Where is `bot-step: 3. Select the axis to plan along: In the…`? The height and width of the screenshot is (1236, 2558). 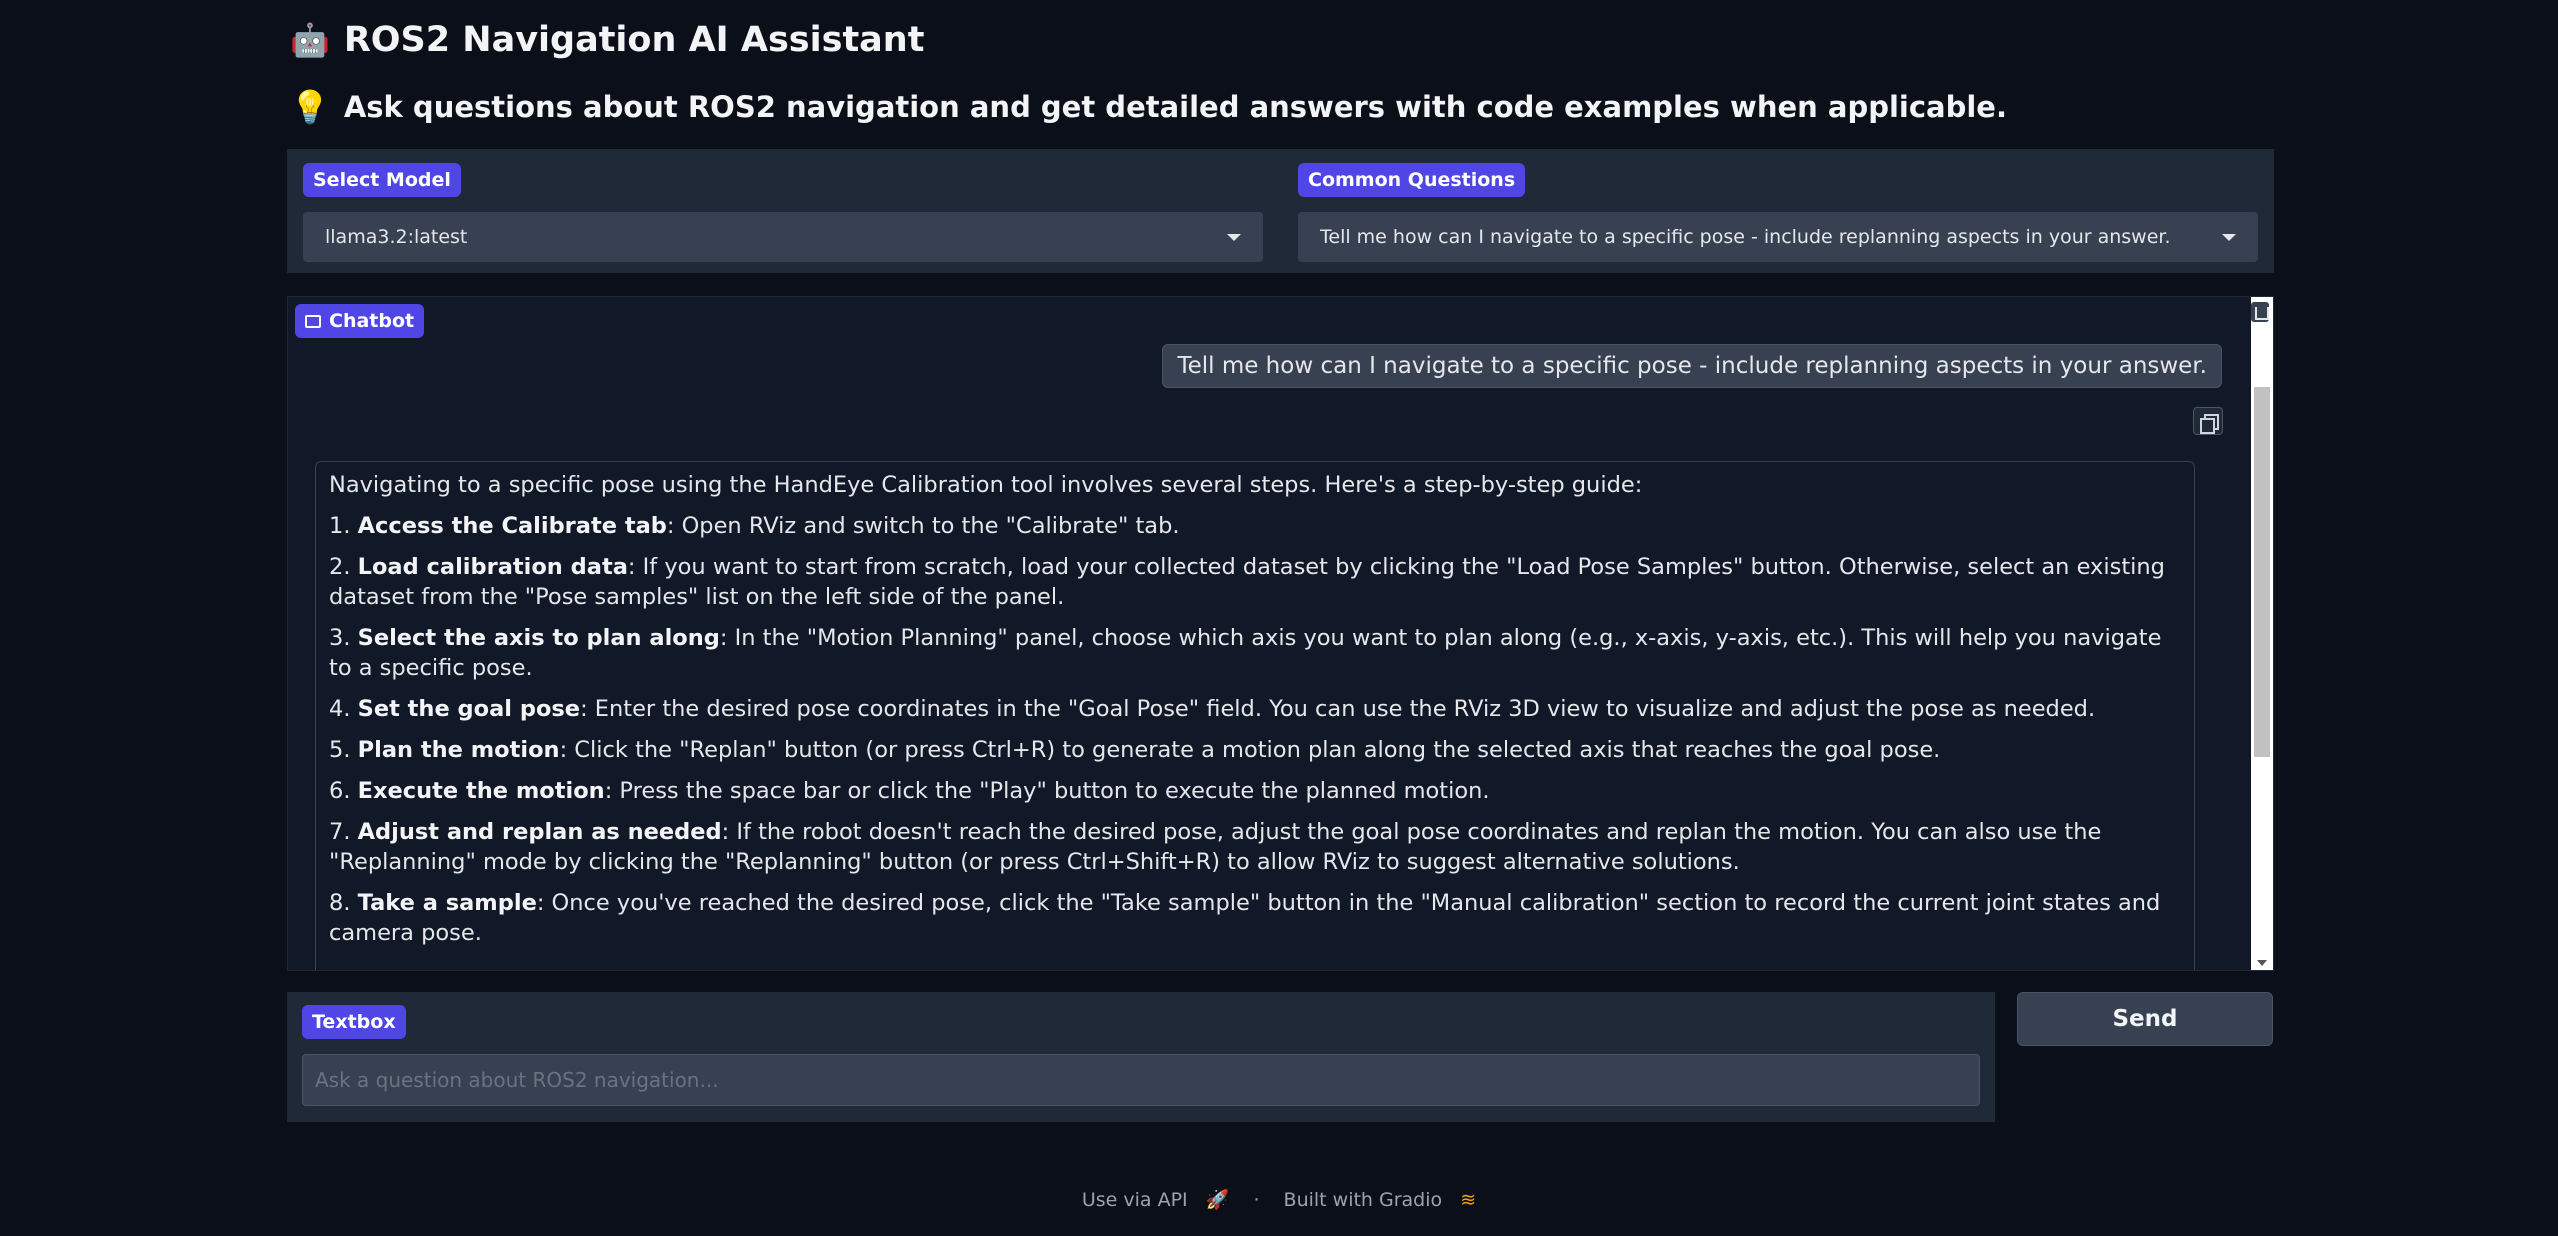 bot-step: 3. Select the axis to plan along: In the… is located at coordinates (1245, 653).